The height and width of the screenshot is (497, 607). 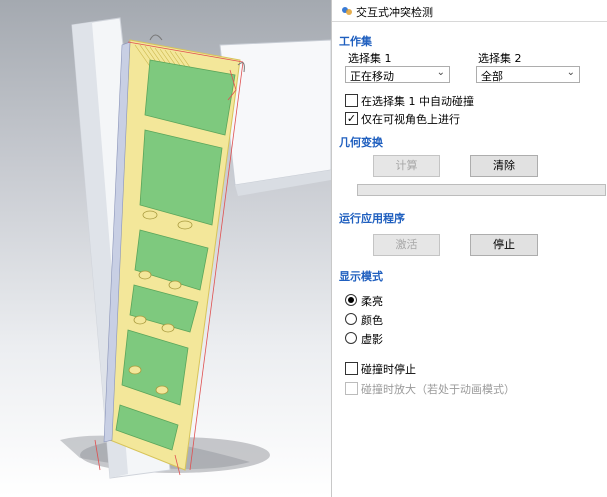 What do you see at coordinates (406, 166) in the screenshot?
I see `calculate-button: 计算` at bounding box center [406, 166].